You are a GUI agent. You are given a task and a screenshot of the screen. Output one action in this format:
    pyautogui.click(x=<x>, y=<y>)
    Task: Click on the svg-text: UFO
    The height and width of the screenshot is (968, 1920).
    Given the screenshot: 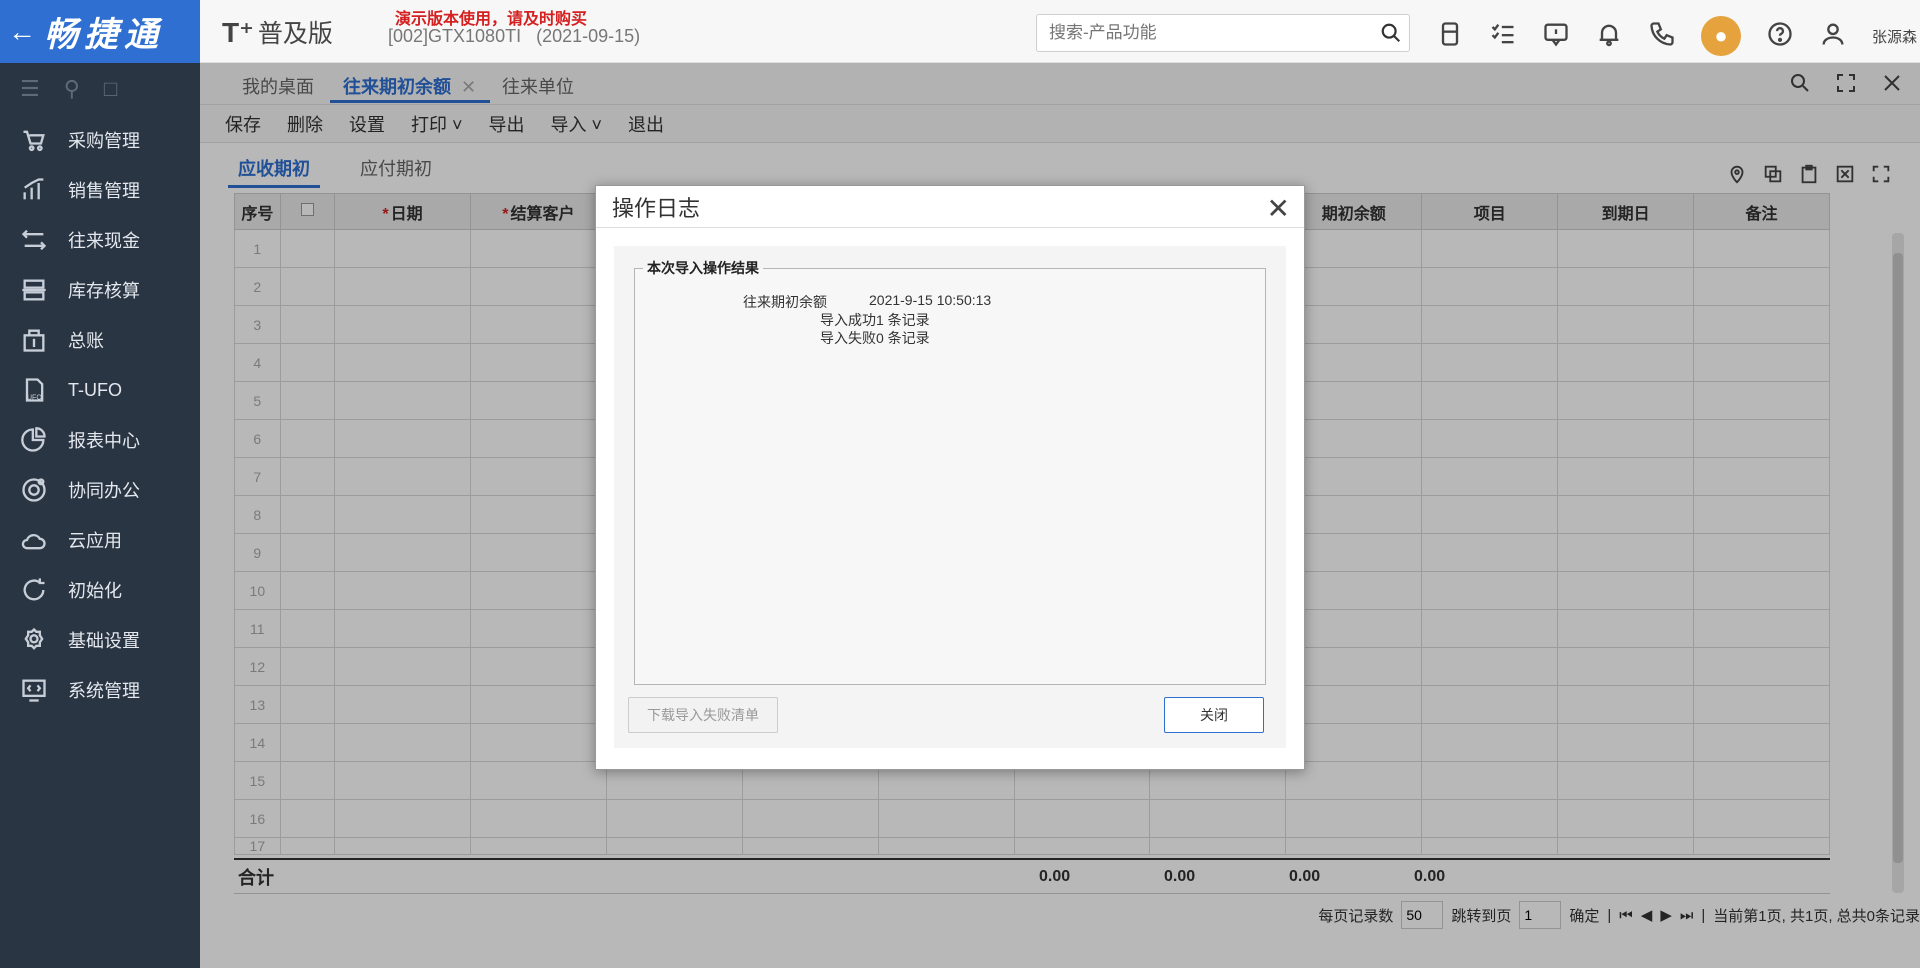 What is the action you would take?
    pyautogui.click(x=34, y=397)
    